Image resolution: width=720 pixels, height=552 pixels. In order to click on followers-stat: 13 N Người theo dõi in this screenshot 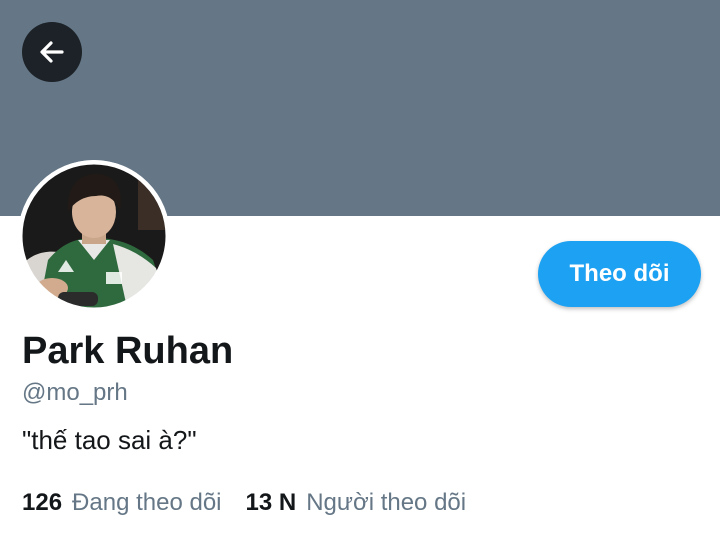, I will do `click(356, 503)`.